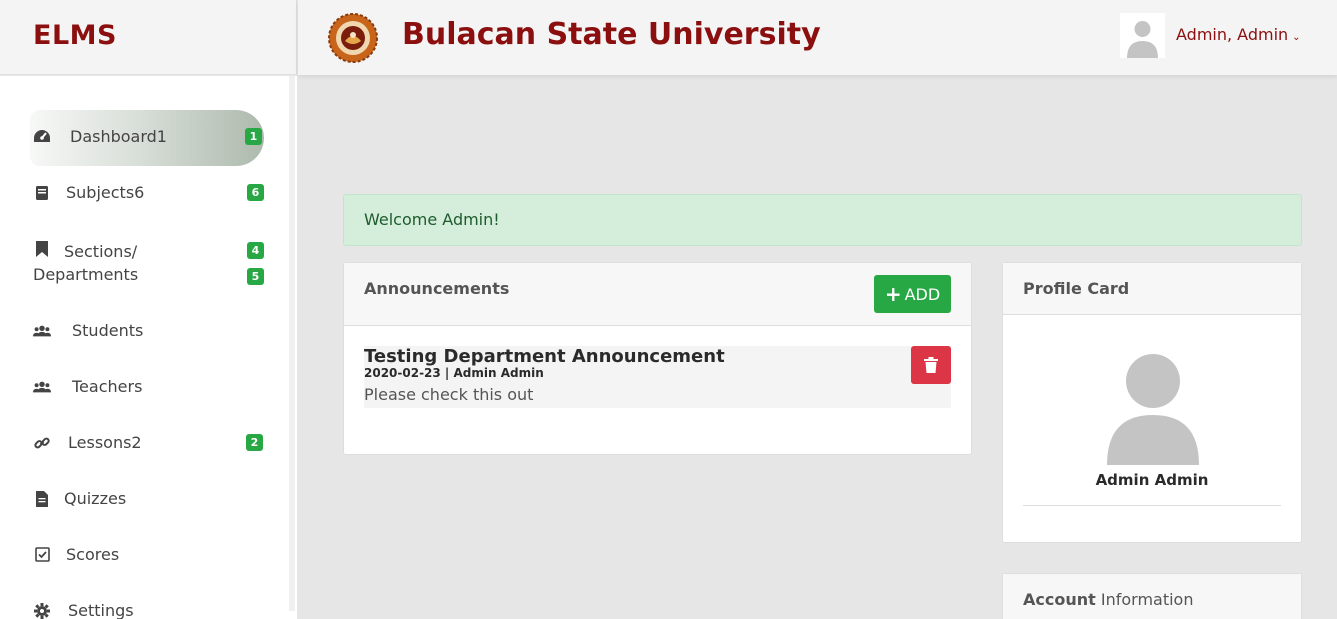  What do you see at coordinates (42, 249) in the screenshot?
I see `bookmark-icon` at bounding box center [42, 249].